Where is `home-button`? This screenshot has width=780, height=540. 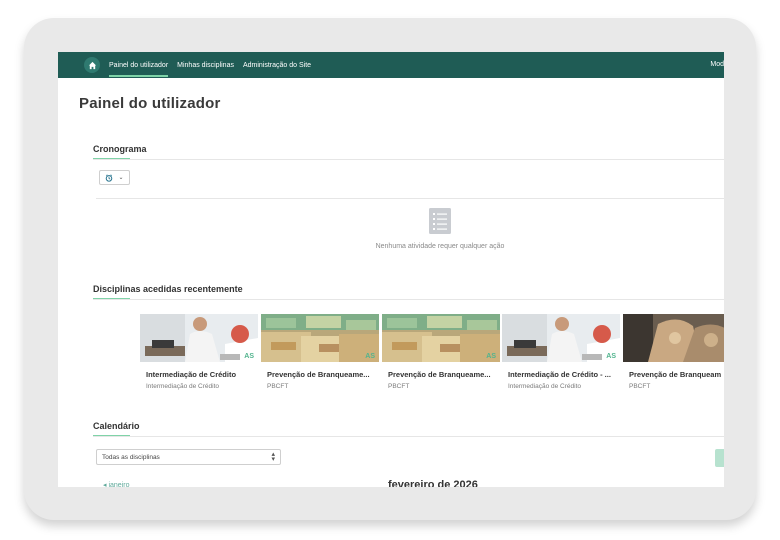
home-button is located at coordinates (92, 65).